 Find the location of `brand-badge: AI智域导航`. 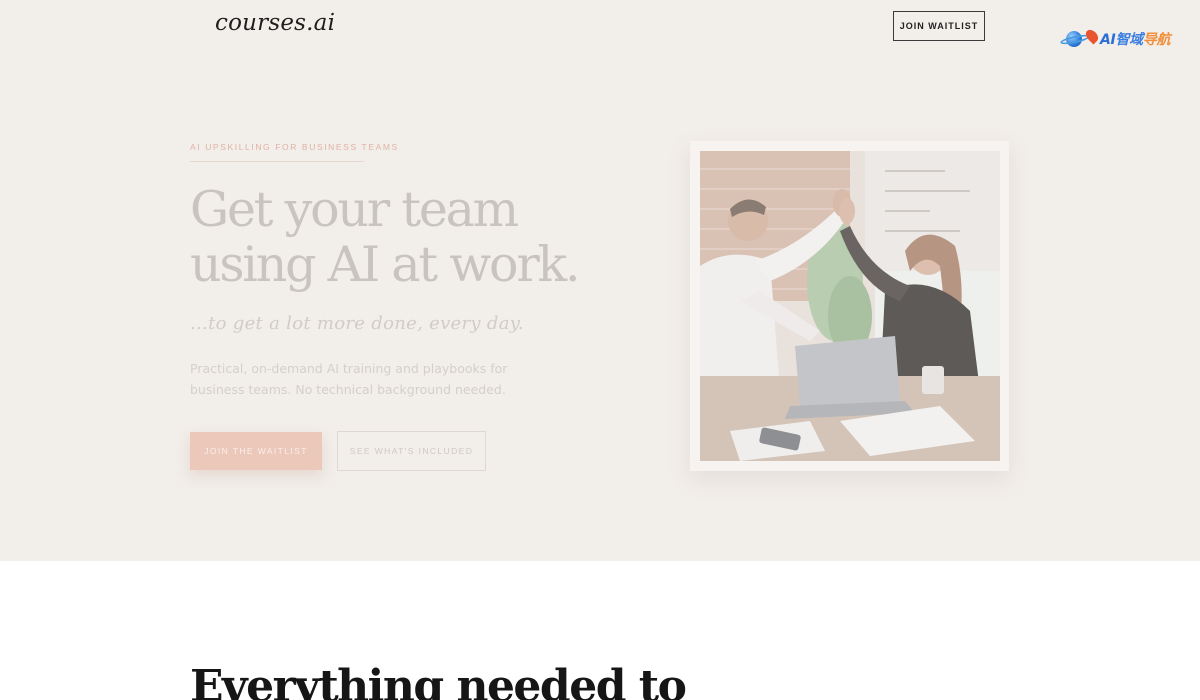

brand-badge: AI智域导航 is located at coordinates (1115, 38).